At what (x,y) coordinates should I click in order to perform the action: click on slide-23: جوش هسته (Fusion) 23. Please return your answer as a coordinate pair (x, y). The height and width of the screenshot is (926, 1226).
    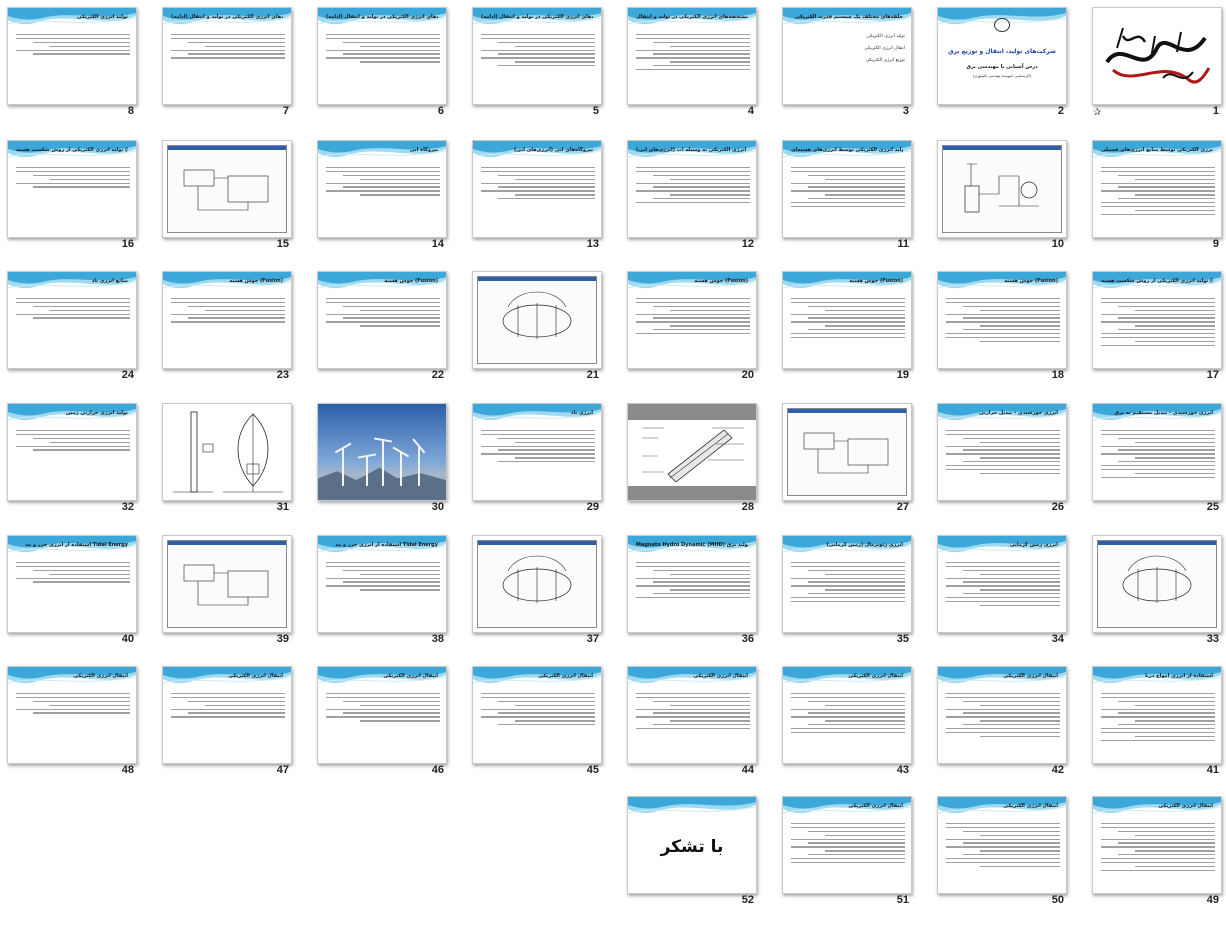
    Looking at the image, I should click on (236, 334).